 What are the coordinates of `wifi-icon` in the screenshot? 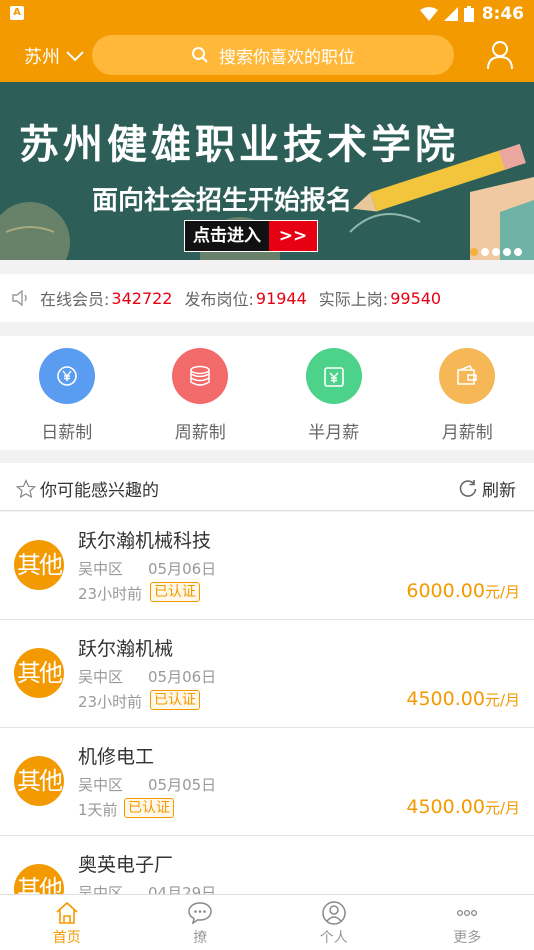 It's located at (429, 14).